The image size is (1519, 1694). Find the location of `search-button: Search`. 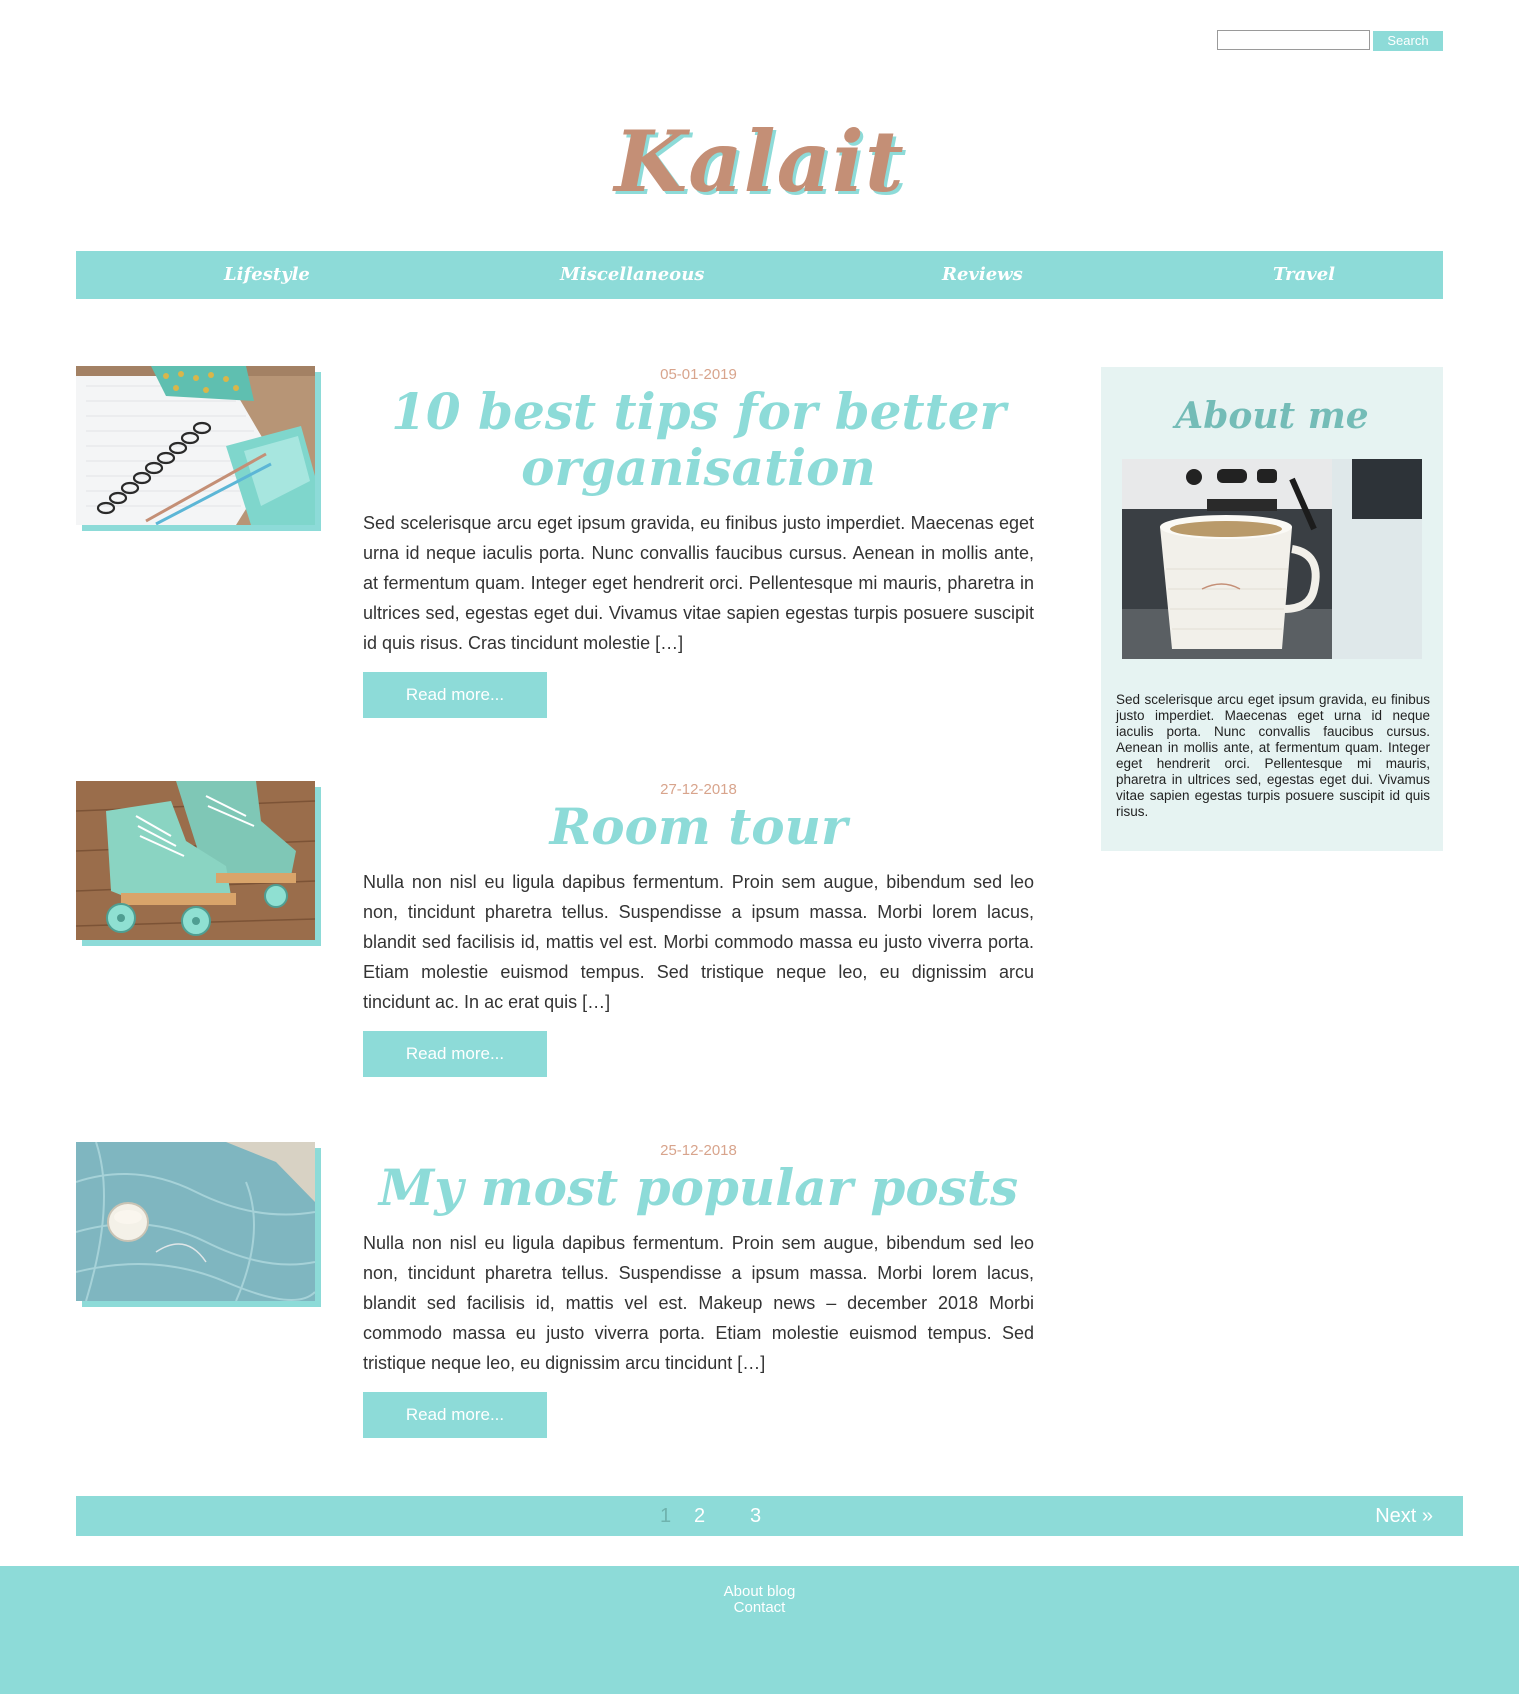

search-button: Search is located at coordinates (1408, 41).